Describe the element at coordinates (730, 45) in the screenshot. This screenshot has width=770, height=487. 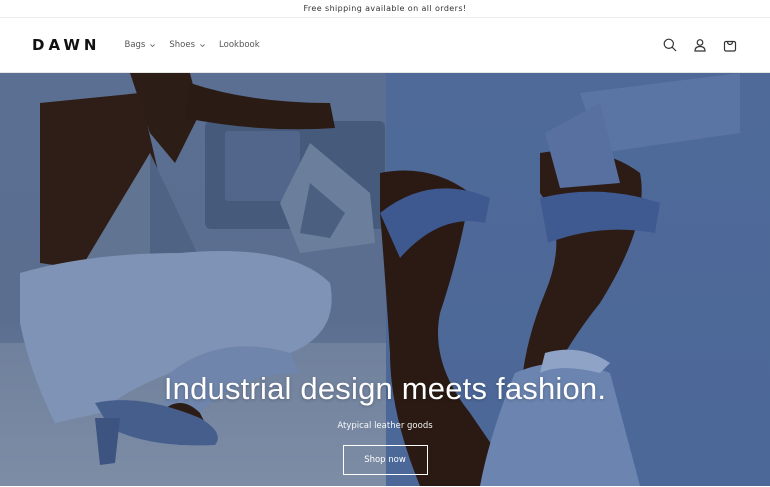
I see `cart-icon` at that location.